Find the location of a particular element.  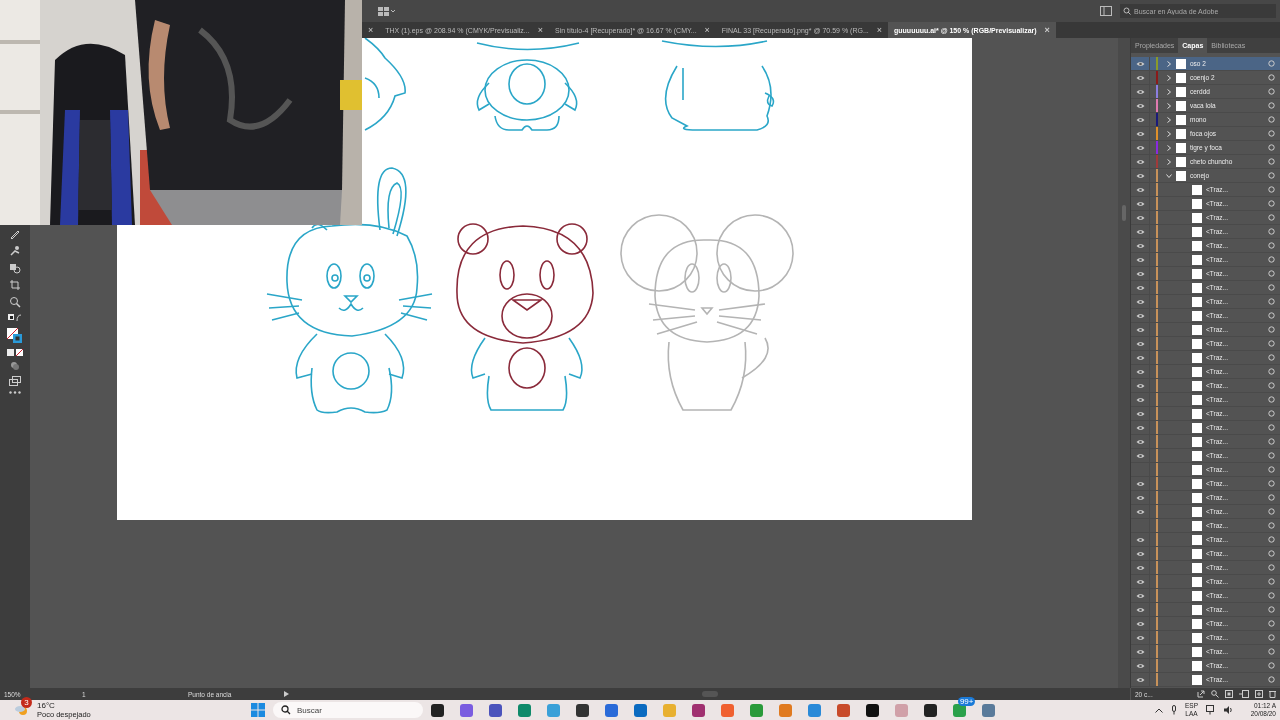

swap-colors-icon is located at coordinates (15, 318).